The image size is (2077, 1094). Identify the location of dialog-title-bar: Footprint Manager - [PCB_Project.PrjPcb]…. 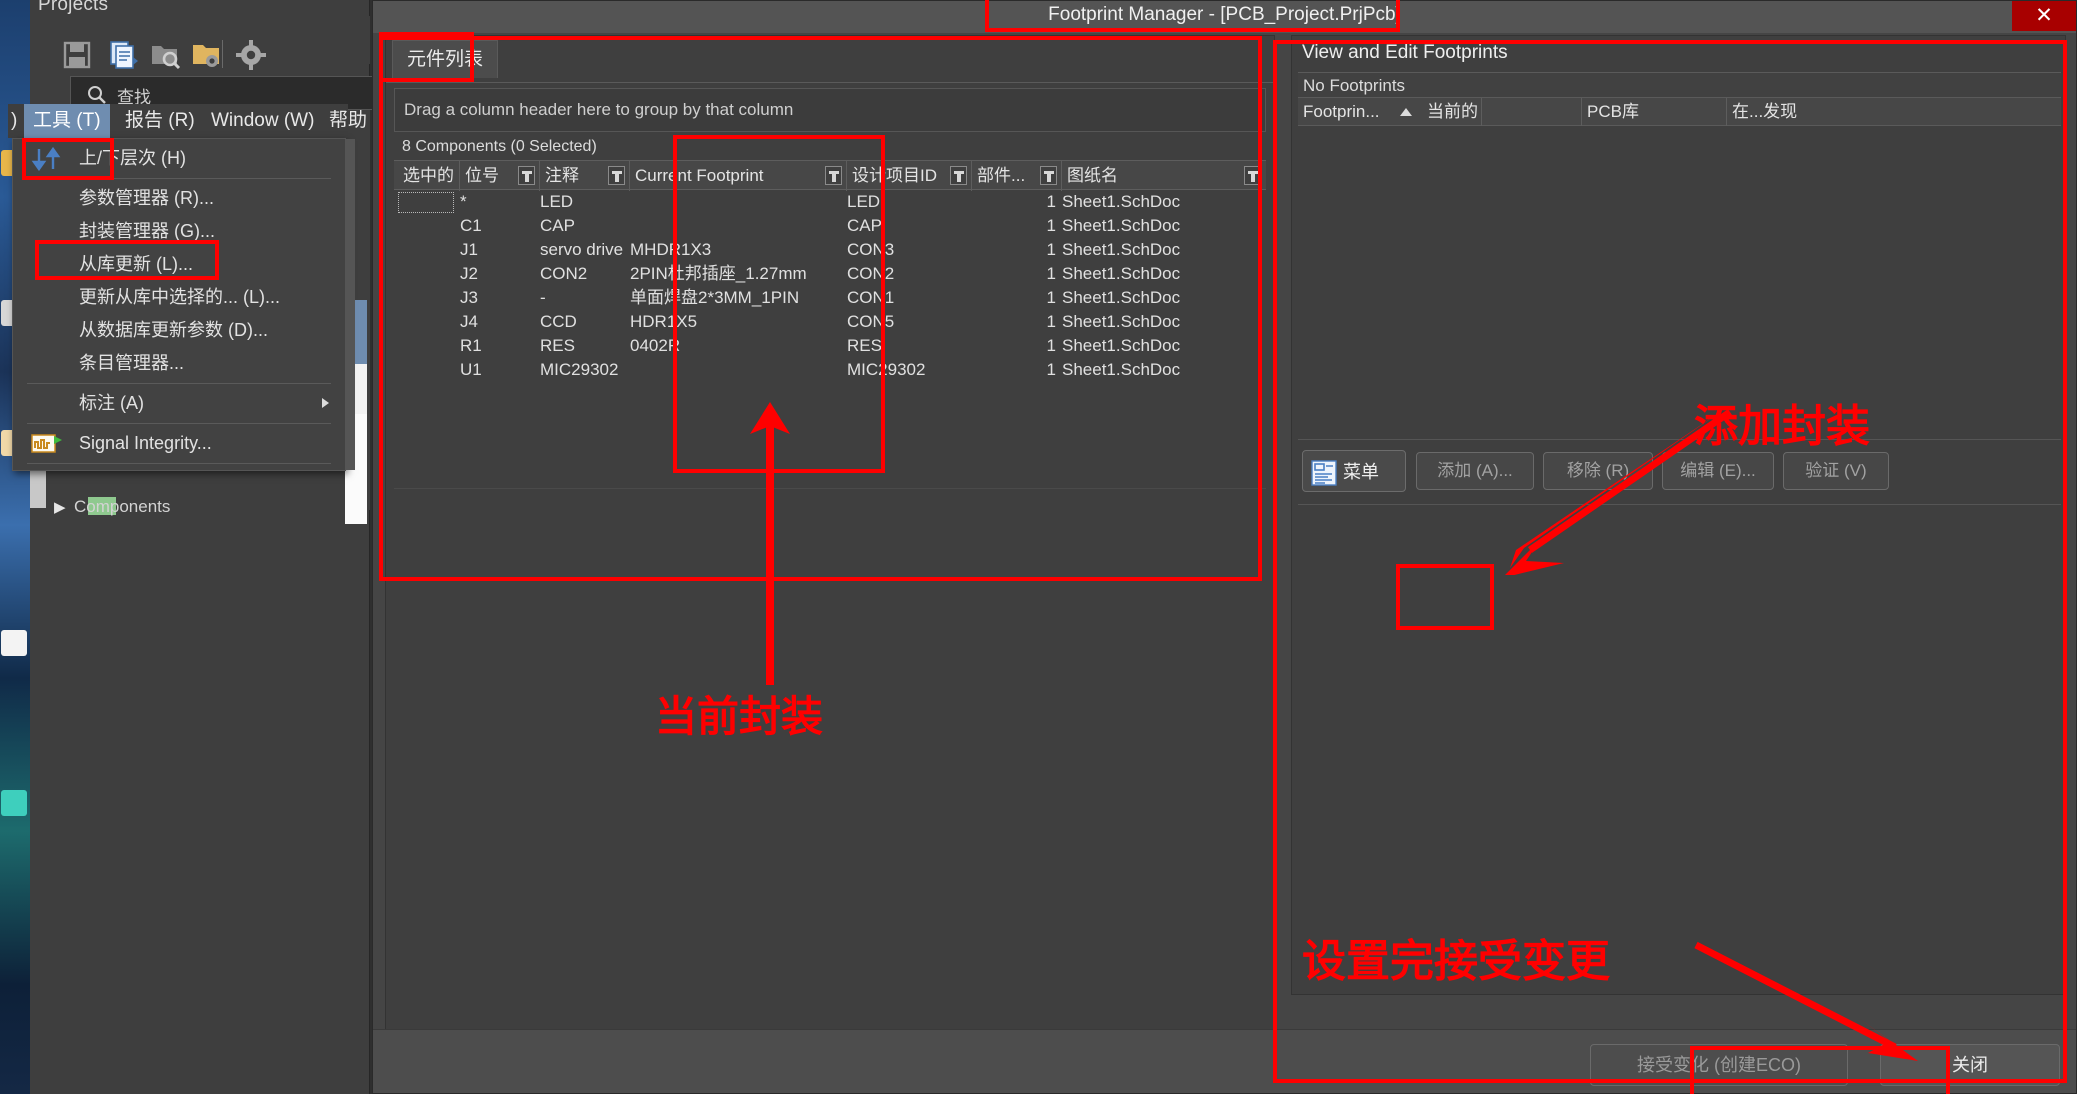
(1224, 17).